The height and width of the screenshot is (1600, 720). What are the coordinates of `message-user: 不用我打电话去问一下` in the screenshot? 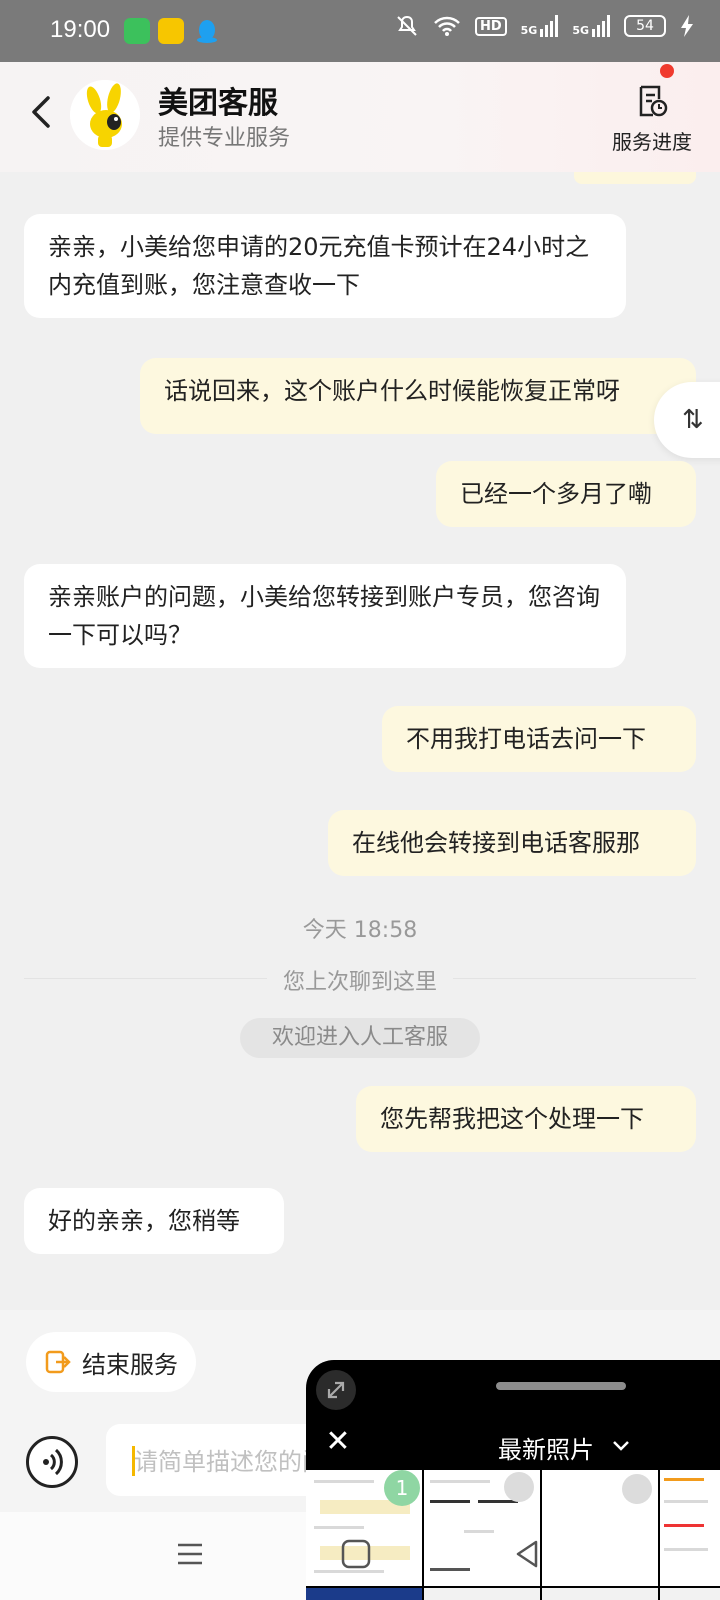 It's located at (539, 739).